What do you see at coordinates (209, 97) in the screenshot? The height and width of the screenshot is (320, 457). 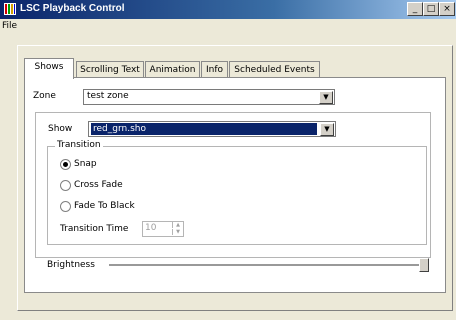 I see `zone-dropdown: test zone ▼` at bounding box center [209, 97].